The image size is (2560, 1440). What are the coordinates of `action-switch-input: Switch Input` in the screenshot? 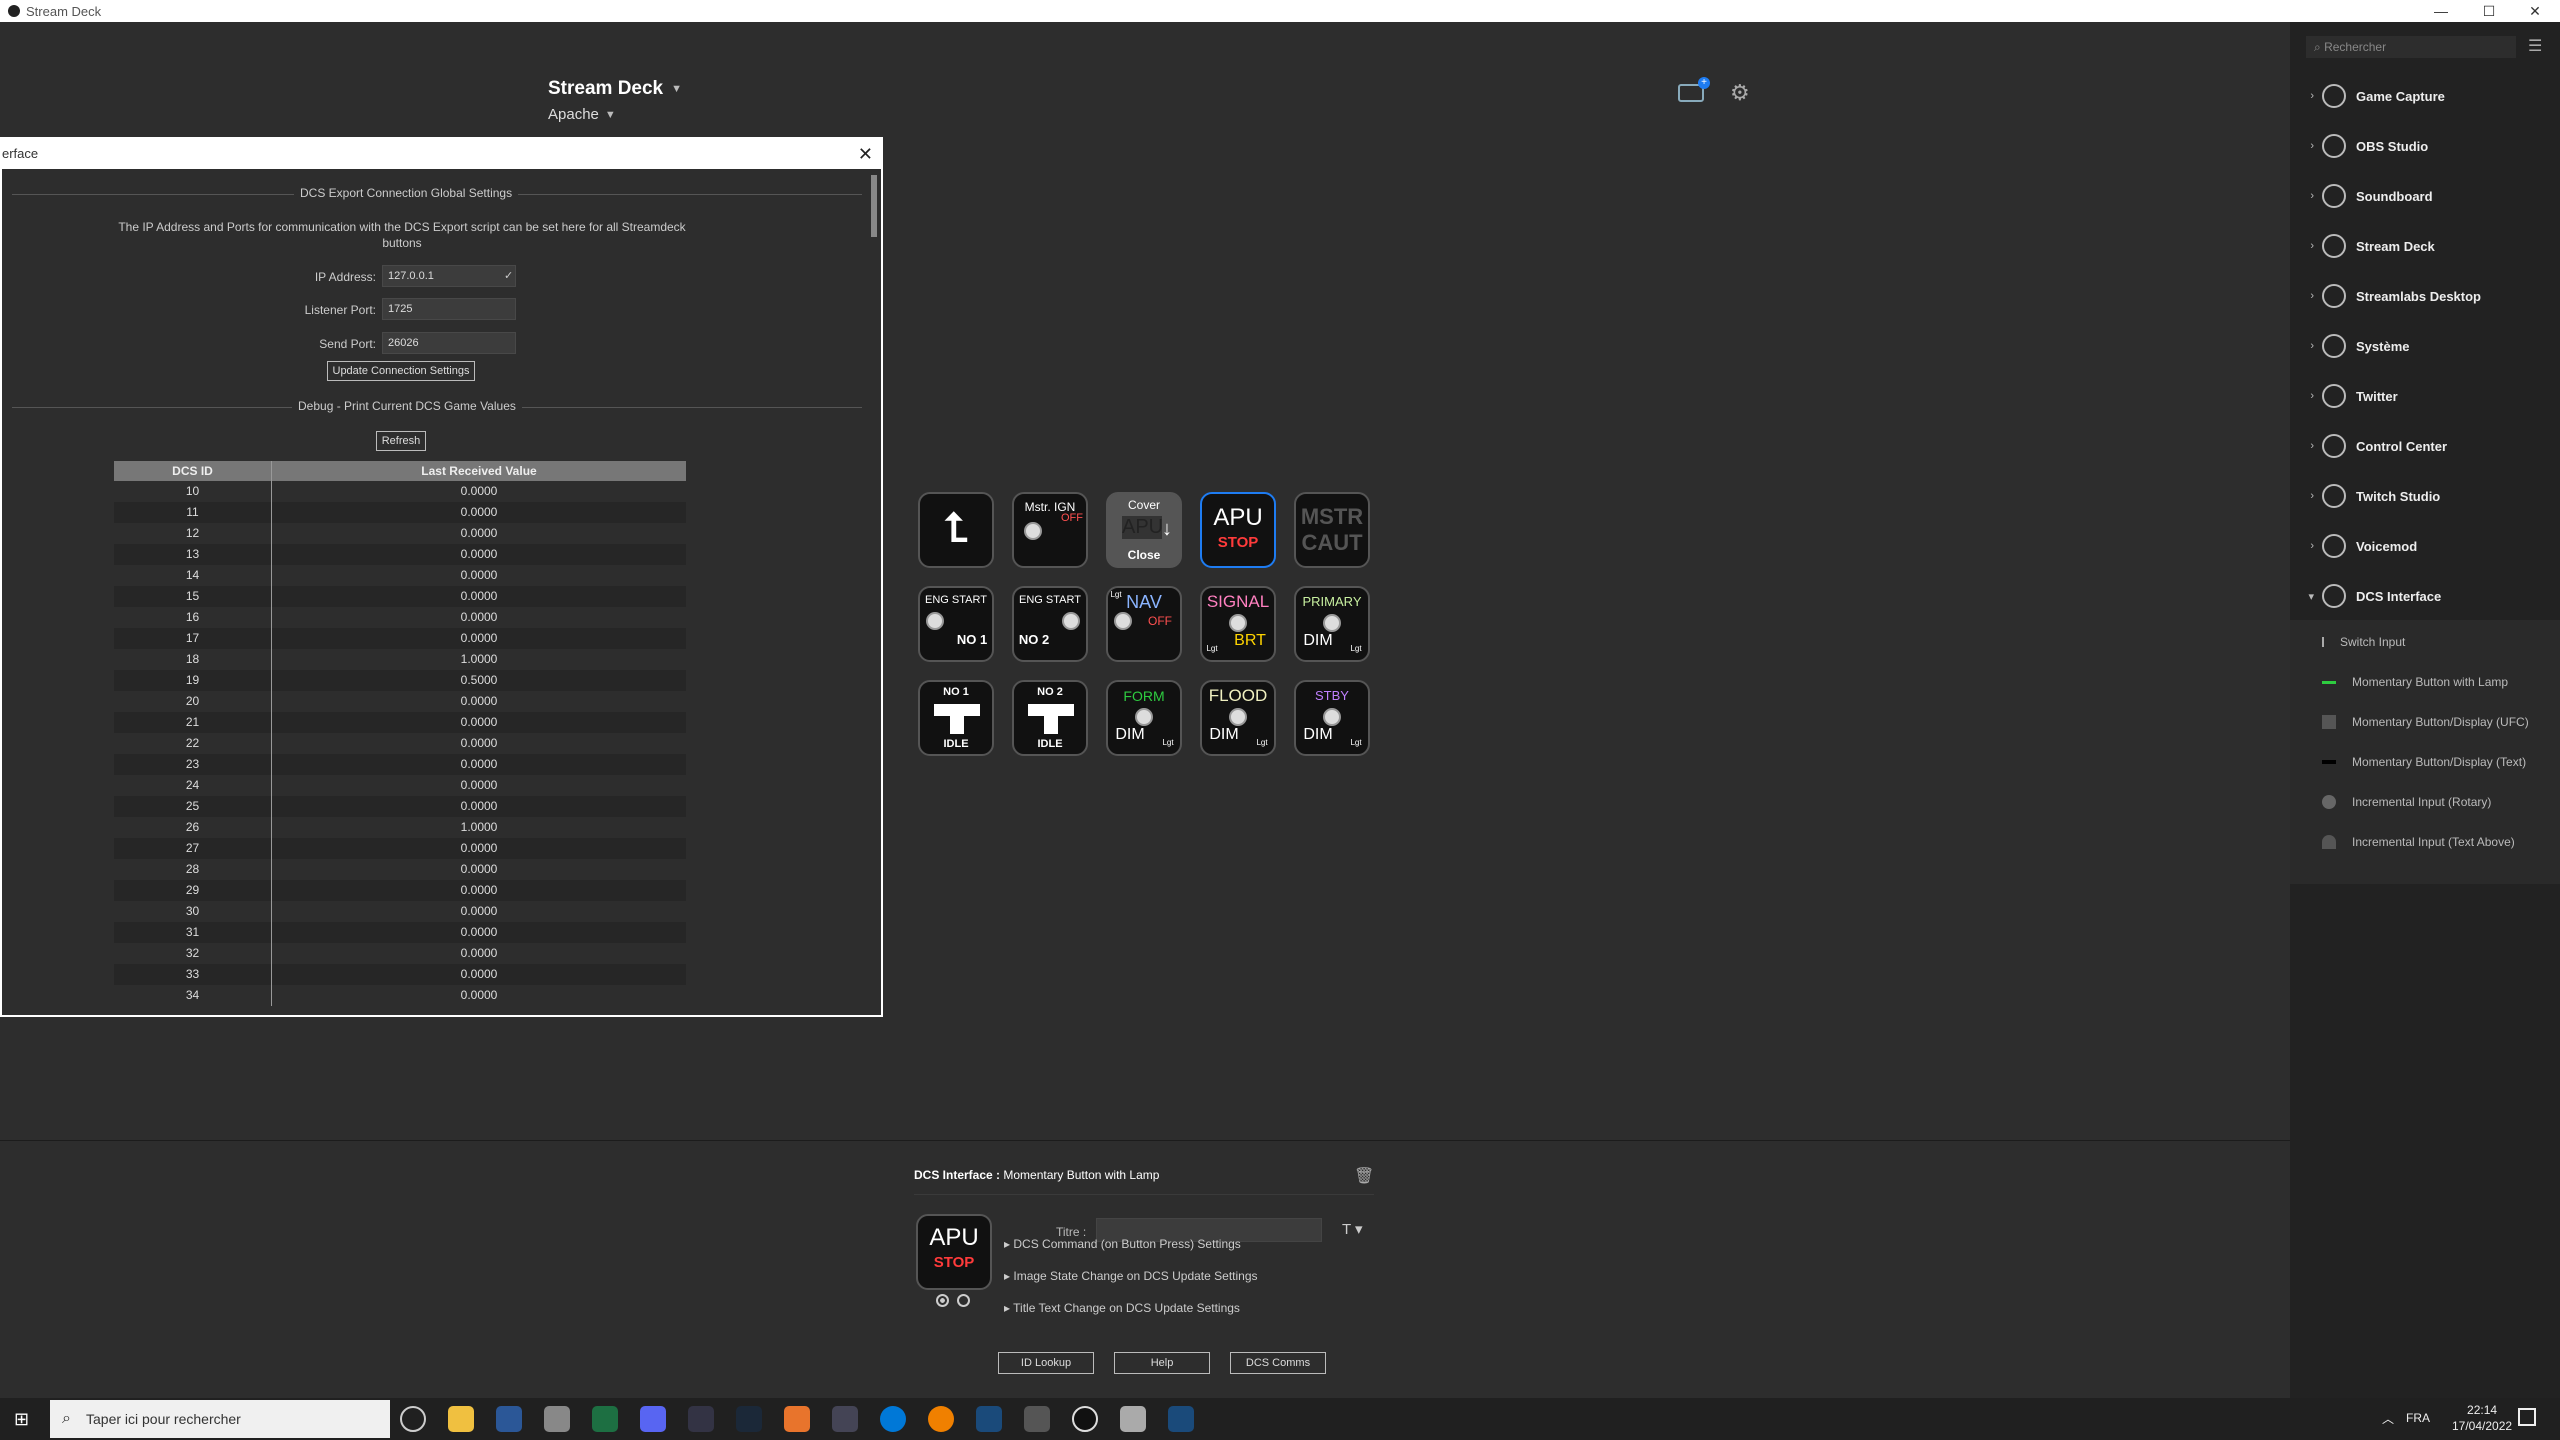 It's located at (2425, 642).